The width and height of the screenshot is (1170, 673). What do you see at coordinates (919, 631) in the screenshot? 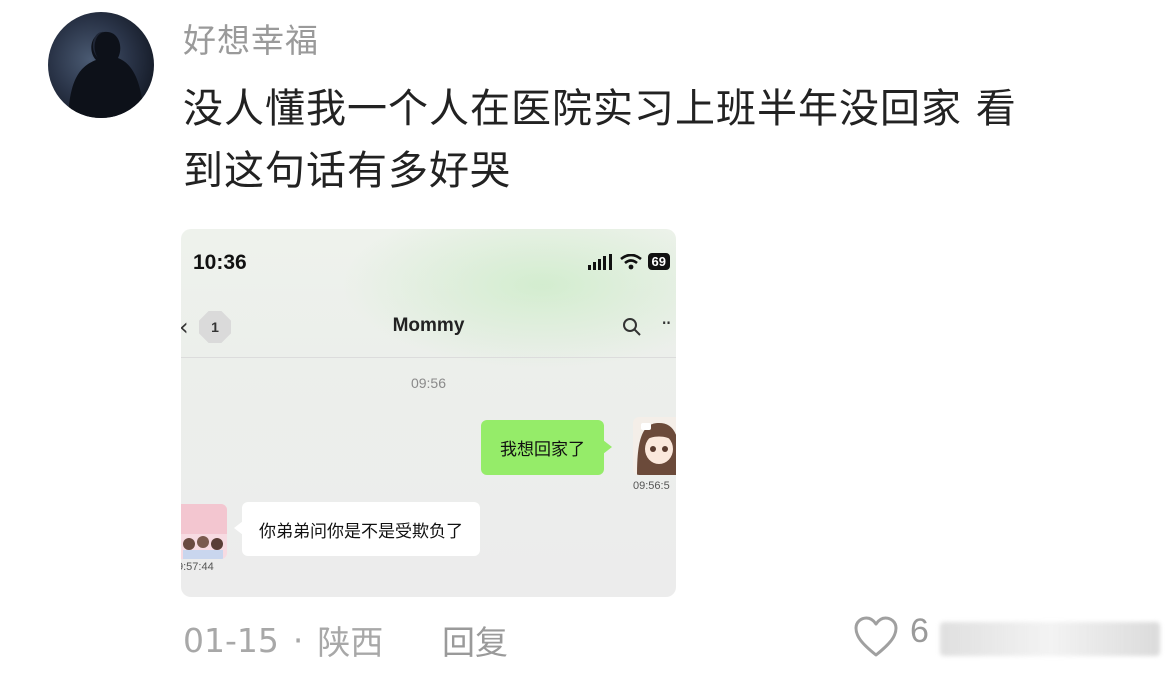
I see `like-count: 6` at bounding box center [919, 631].